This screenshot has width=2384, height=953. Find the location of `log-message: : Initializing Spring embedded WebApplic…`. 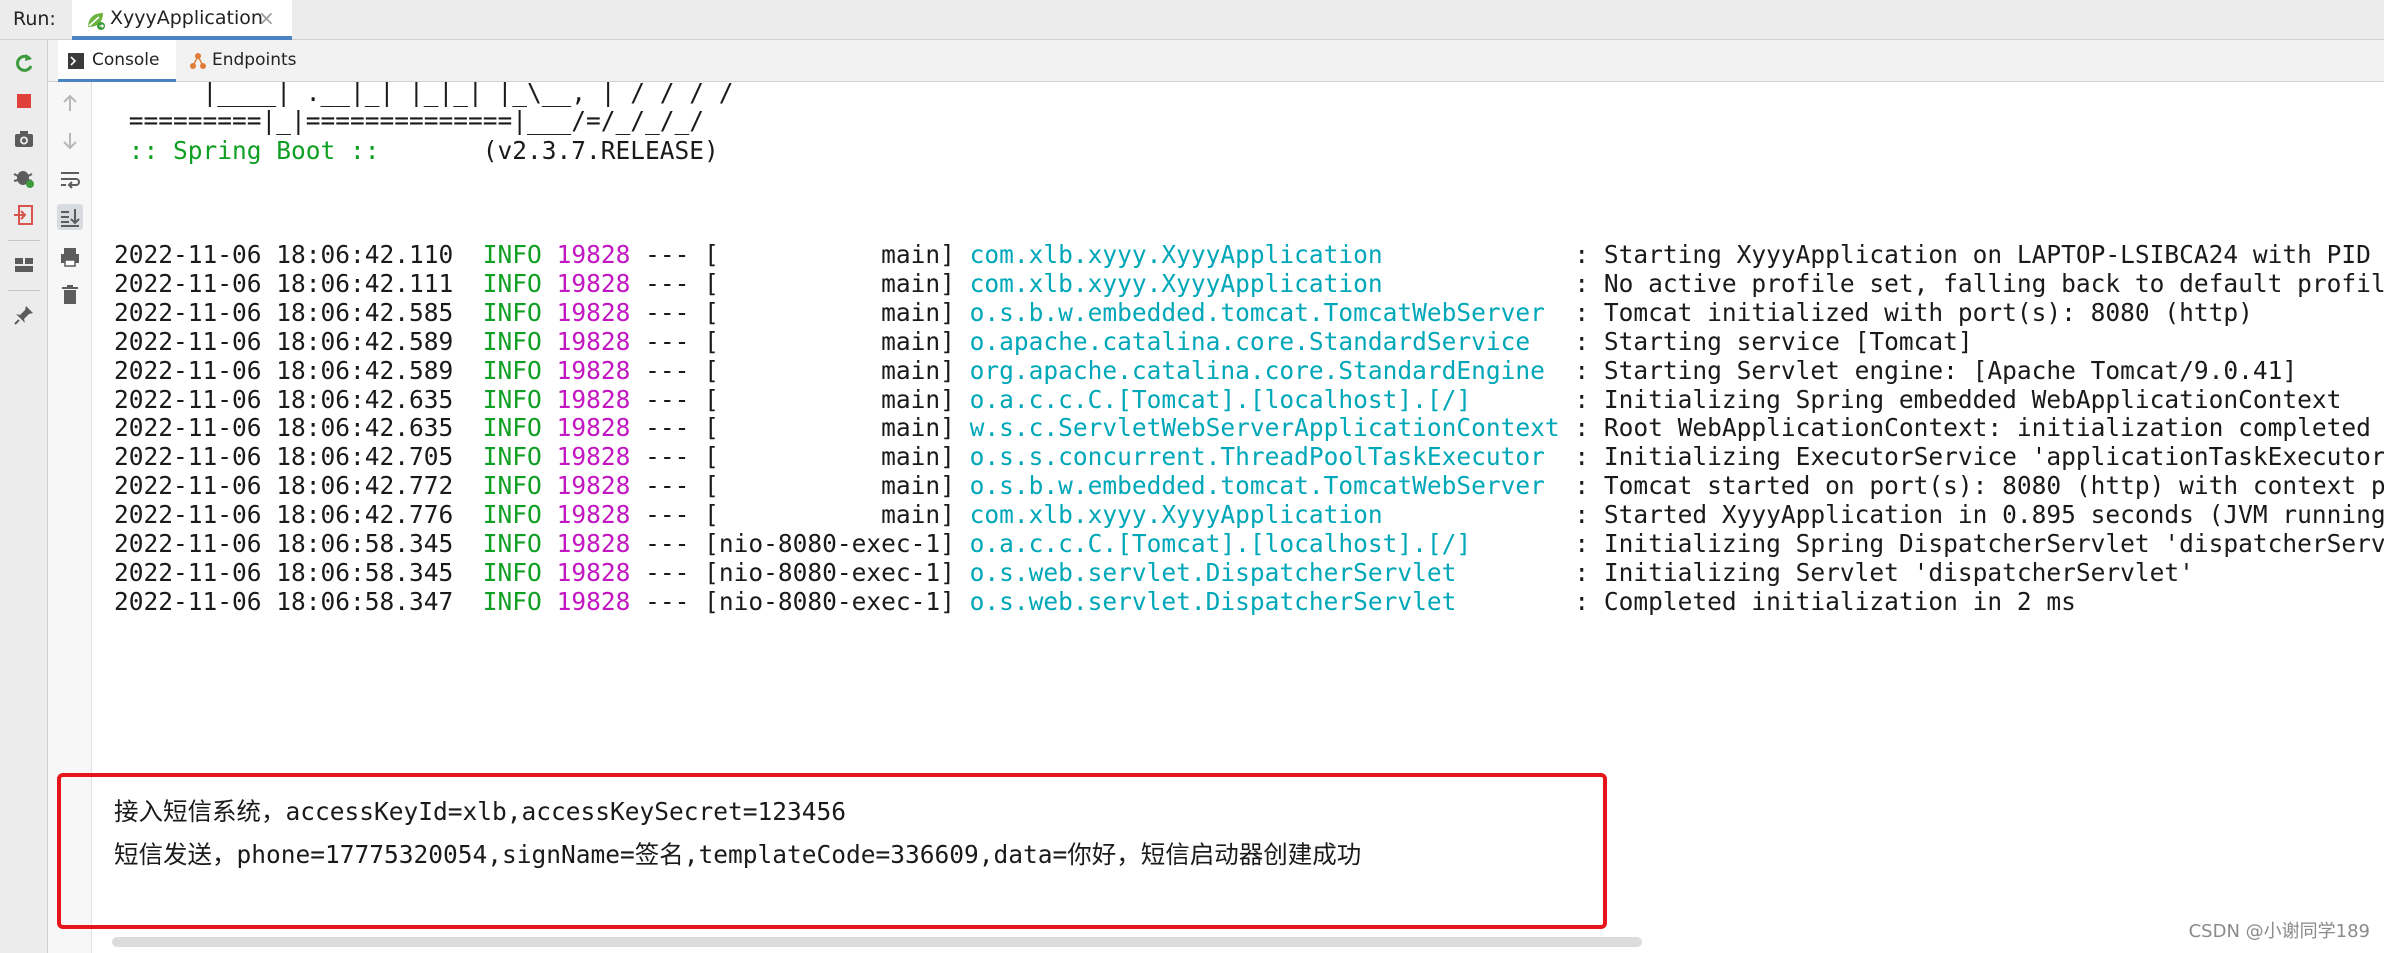

log-message: : Initializing Spring embedded WebApplic… is located at coordinates (1950, 399).